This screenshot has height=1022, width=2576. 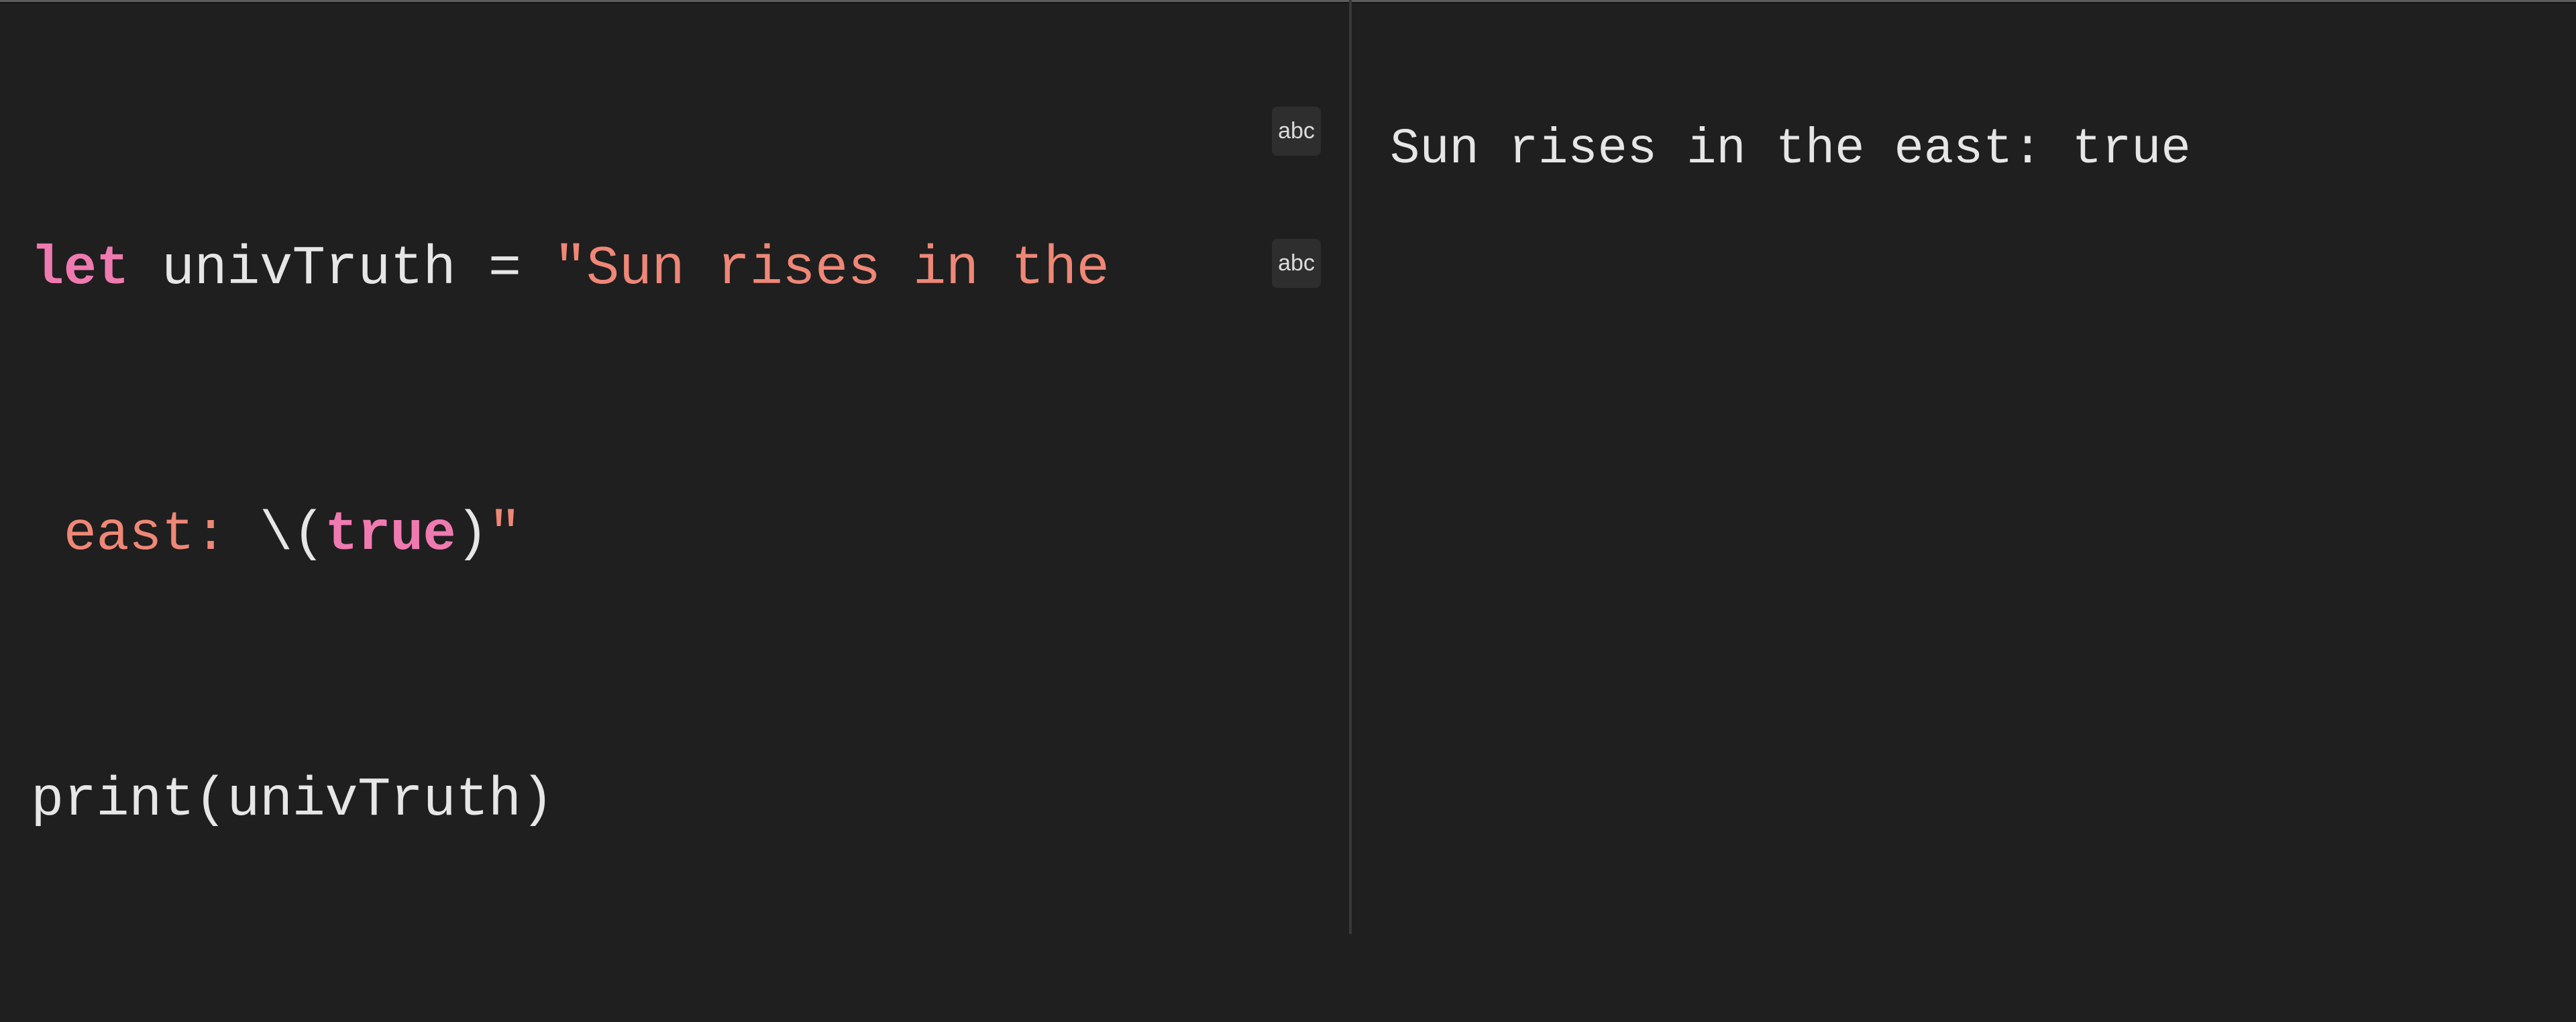 What do you see at coordinates (471, 535) in the screenshot?
I see `interpolation-close-token: )` at bounding box center [471, 535].